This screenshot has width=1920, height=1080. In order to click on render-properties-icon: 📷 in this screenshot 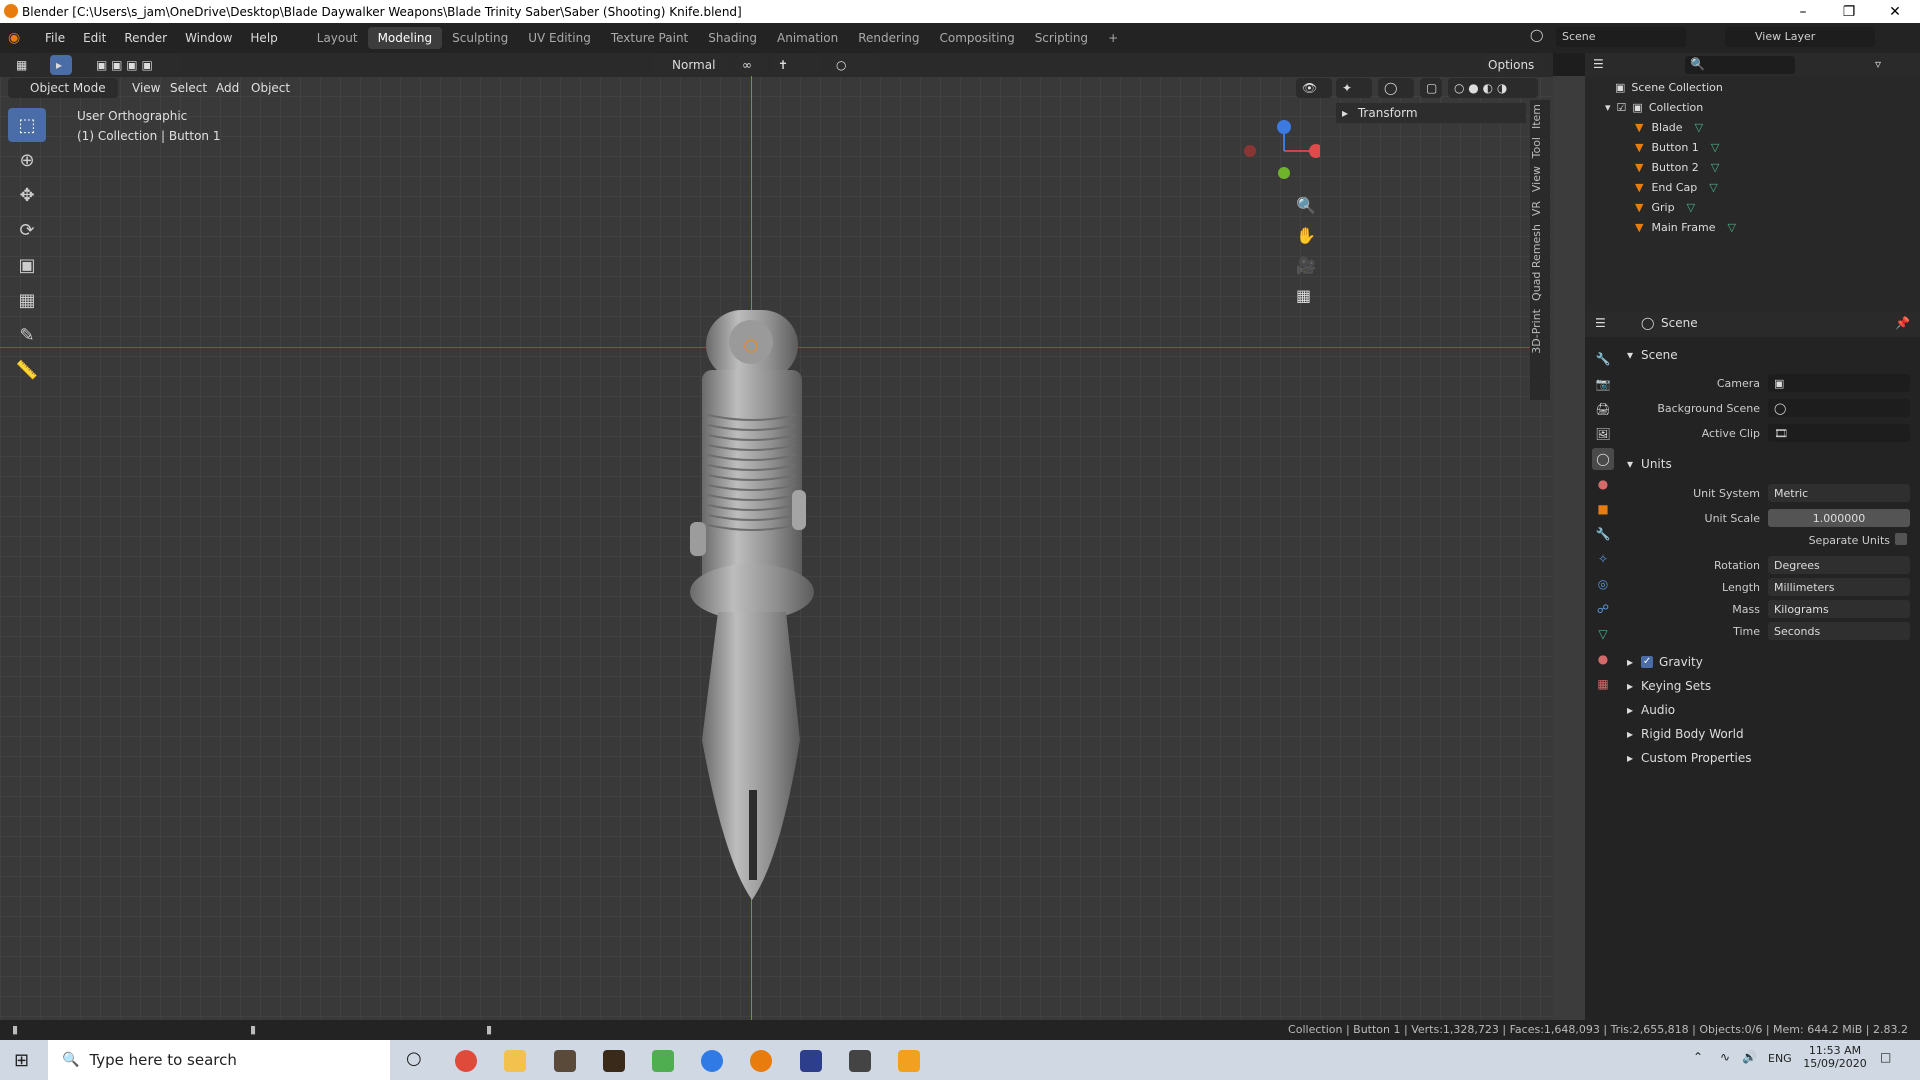, I will do `click(1603, 384)`.